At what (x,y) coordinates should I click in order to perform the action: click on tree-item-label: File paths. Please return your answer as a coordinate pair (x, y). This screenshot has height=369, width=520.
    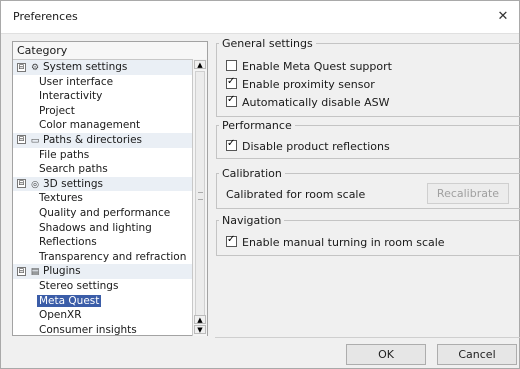
    Looking at the image, I should click on (64, 154).